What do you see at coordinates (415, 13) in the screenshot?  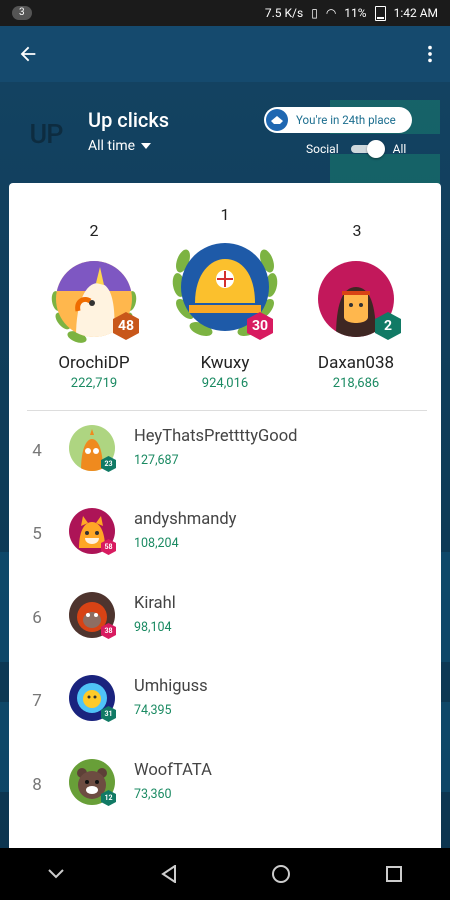 I see `clock: 1:42 AM` at bounding box center [415, 13].